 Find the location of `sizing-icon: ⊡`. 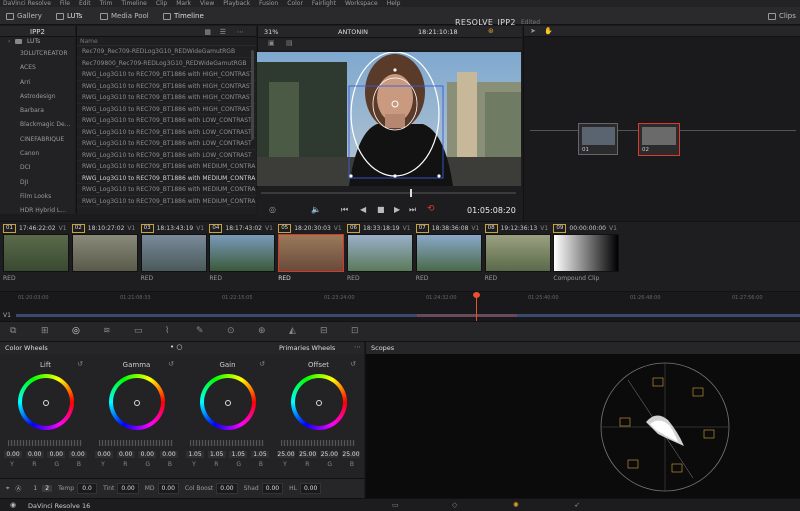

sizing-icon: ⊡ is located at coordinates (355, 331).